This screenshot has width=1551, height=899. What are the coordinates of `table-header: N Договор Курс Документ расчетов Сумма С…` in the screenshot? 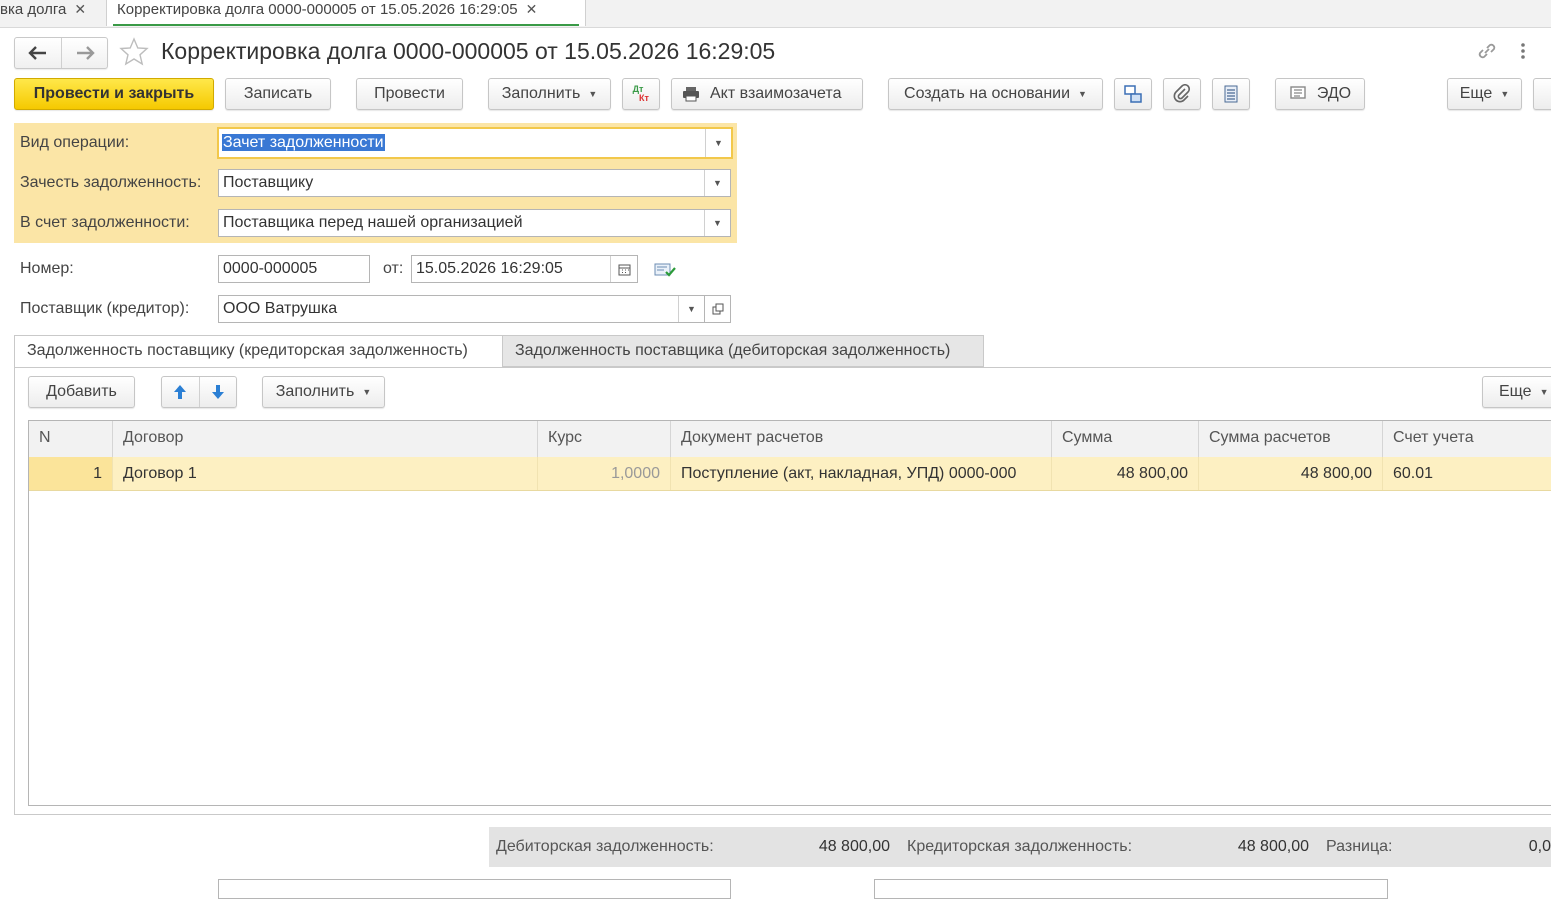 It's located at (790, 439).